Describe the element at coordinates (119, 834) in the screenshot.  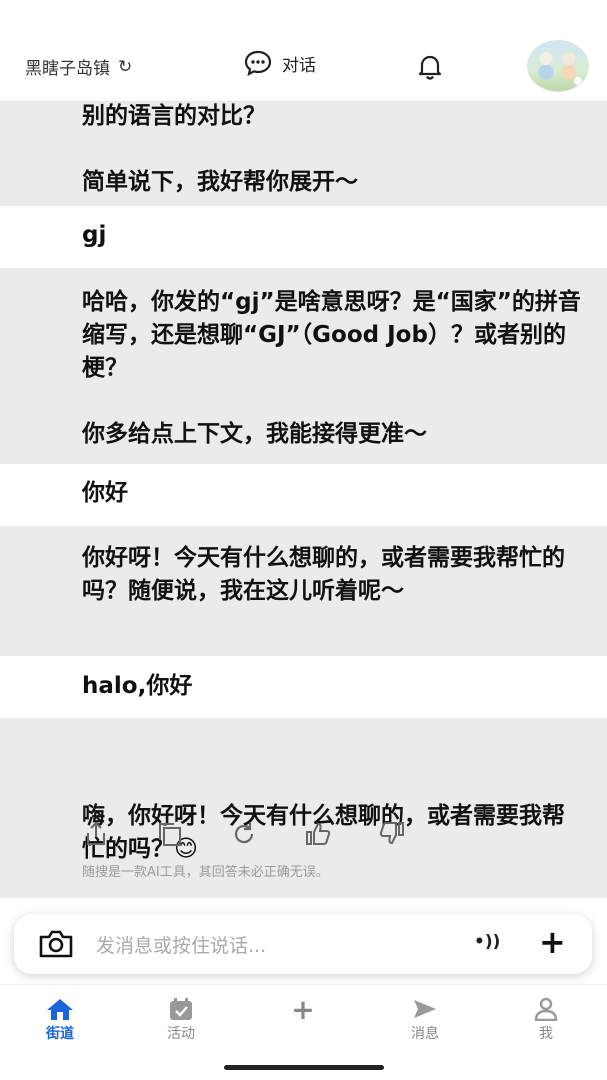
I see `share-button` at that location.